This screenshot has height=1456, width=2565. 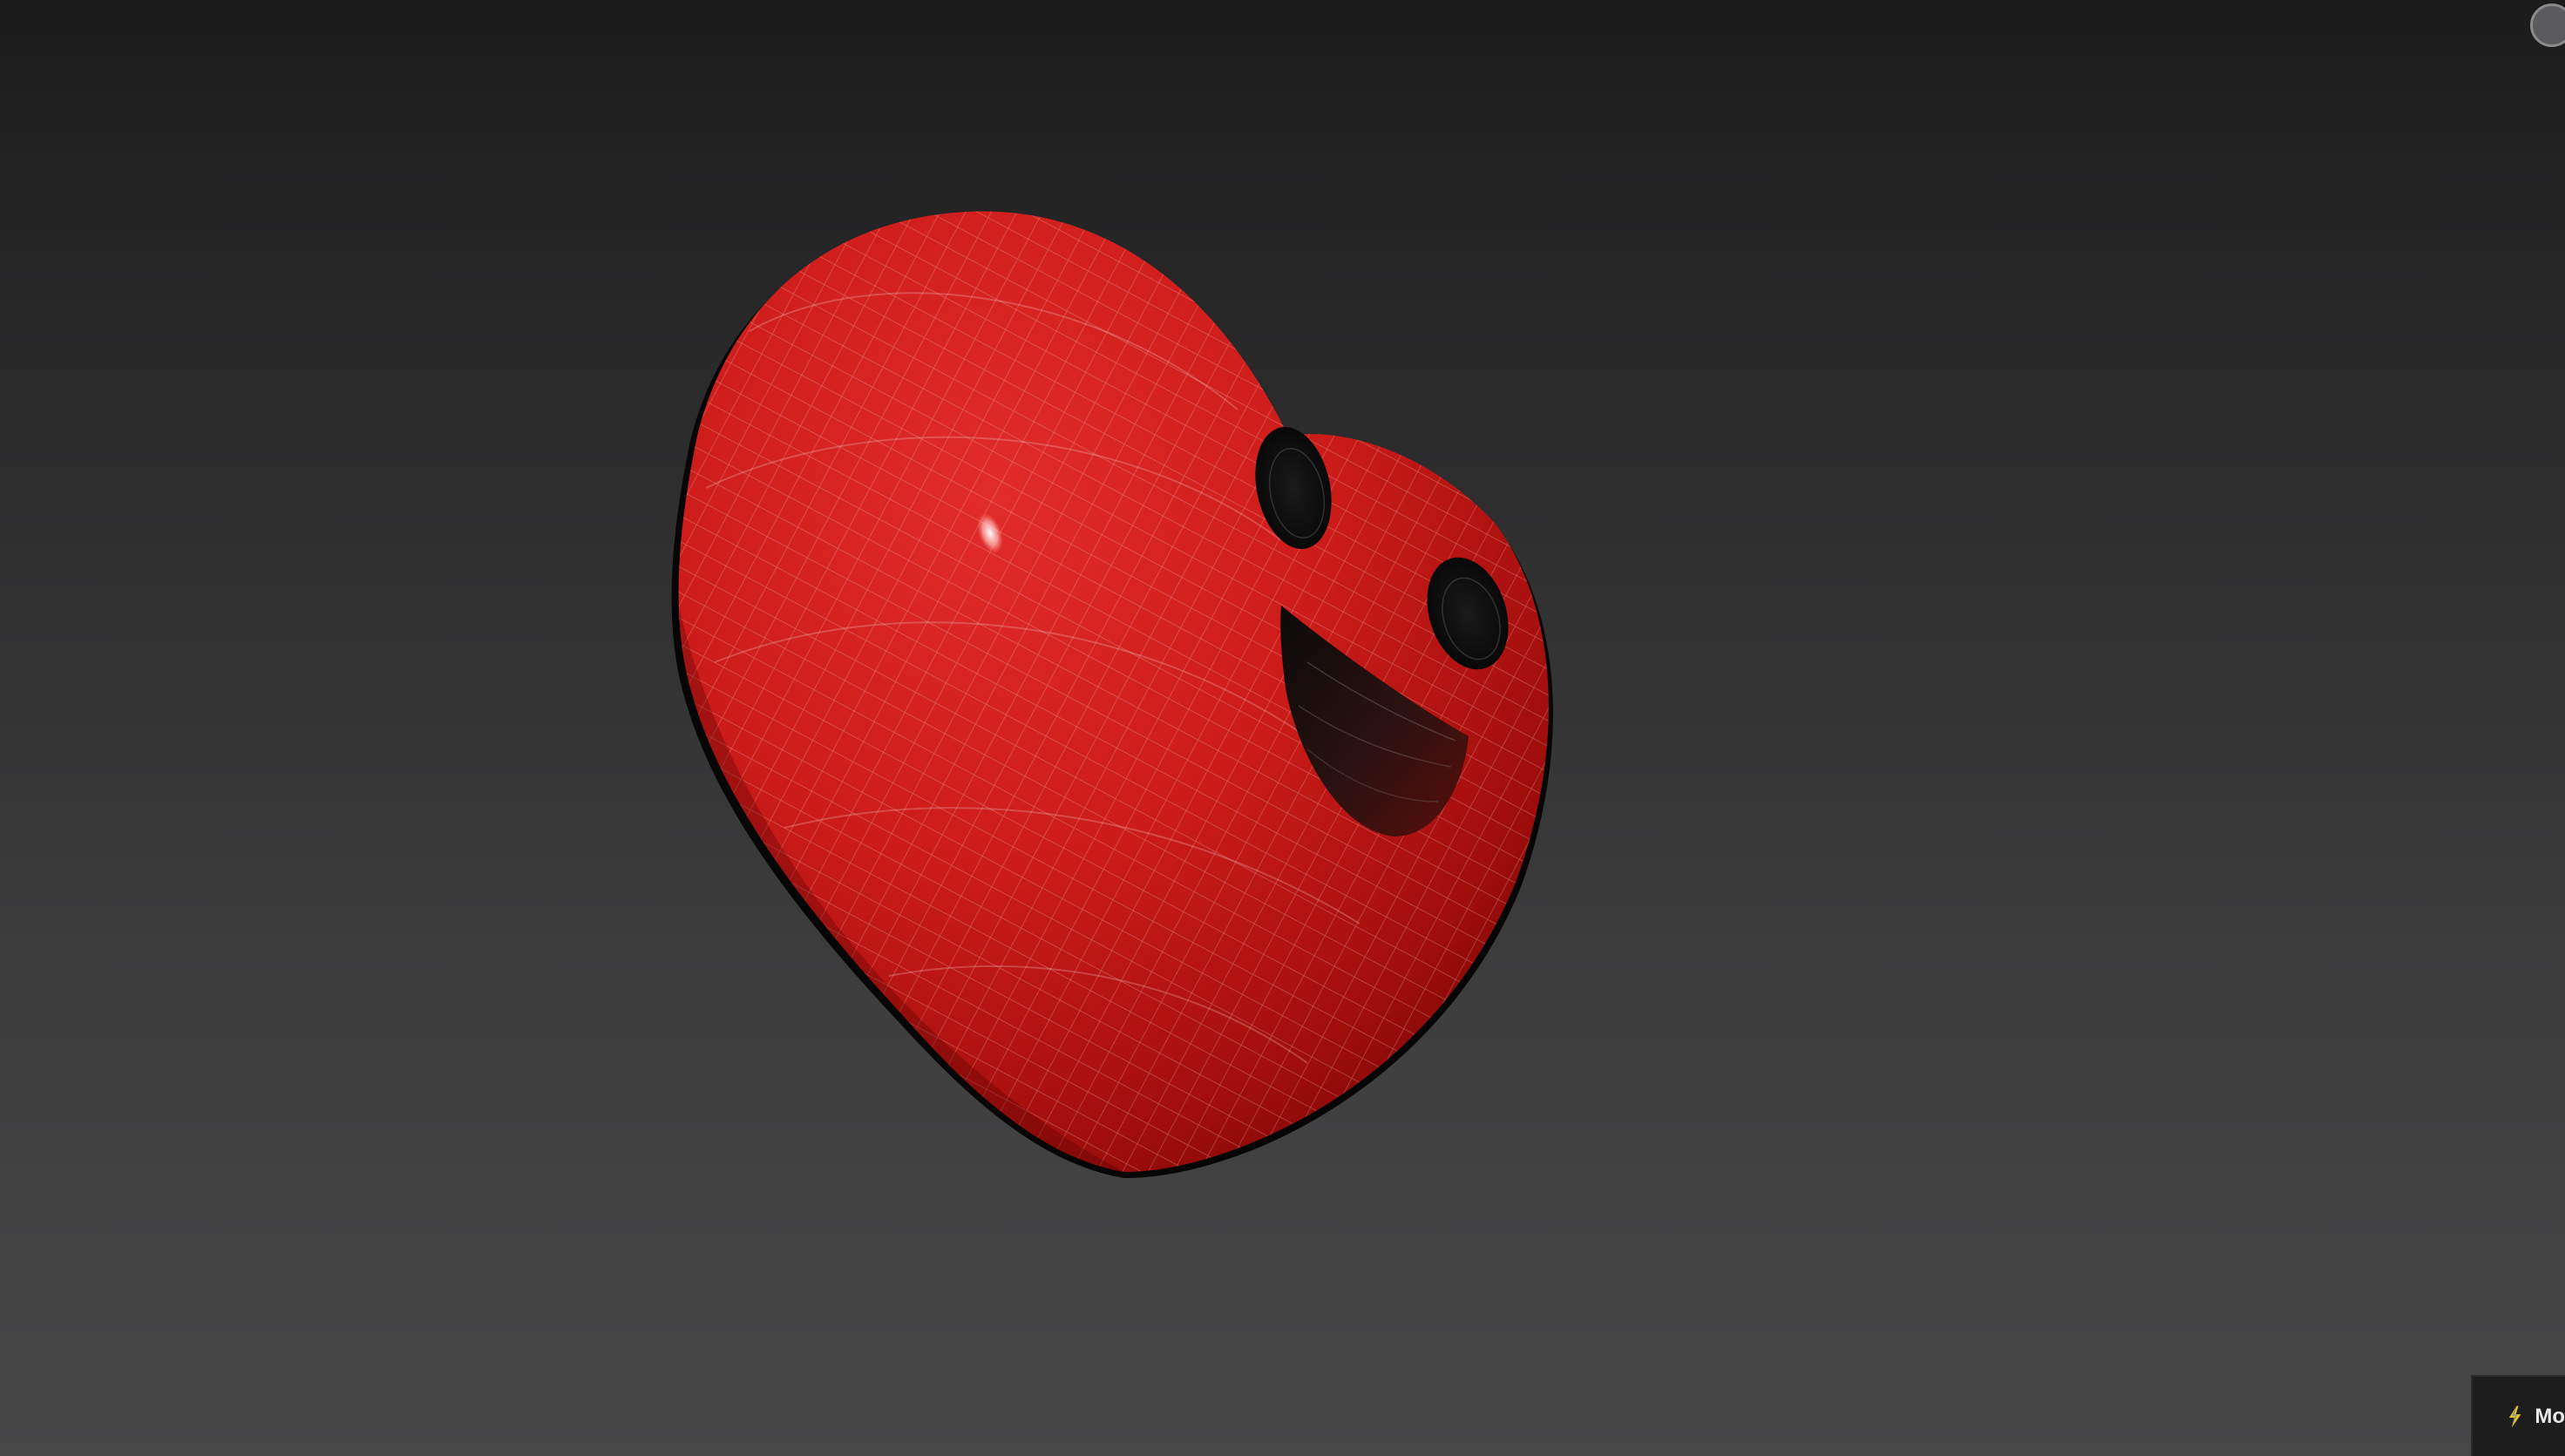 I want to click on lightning-bolt-icon, so click(x=2514, y=1416).